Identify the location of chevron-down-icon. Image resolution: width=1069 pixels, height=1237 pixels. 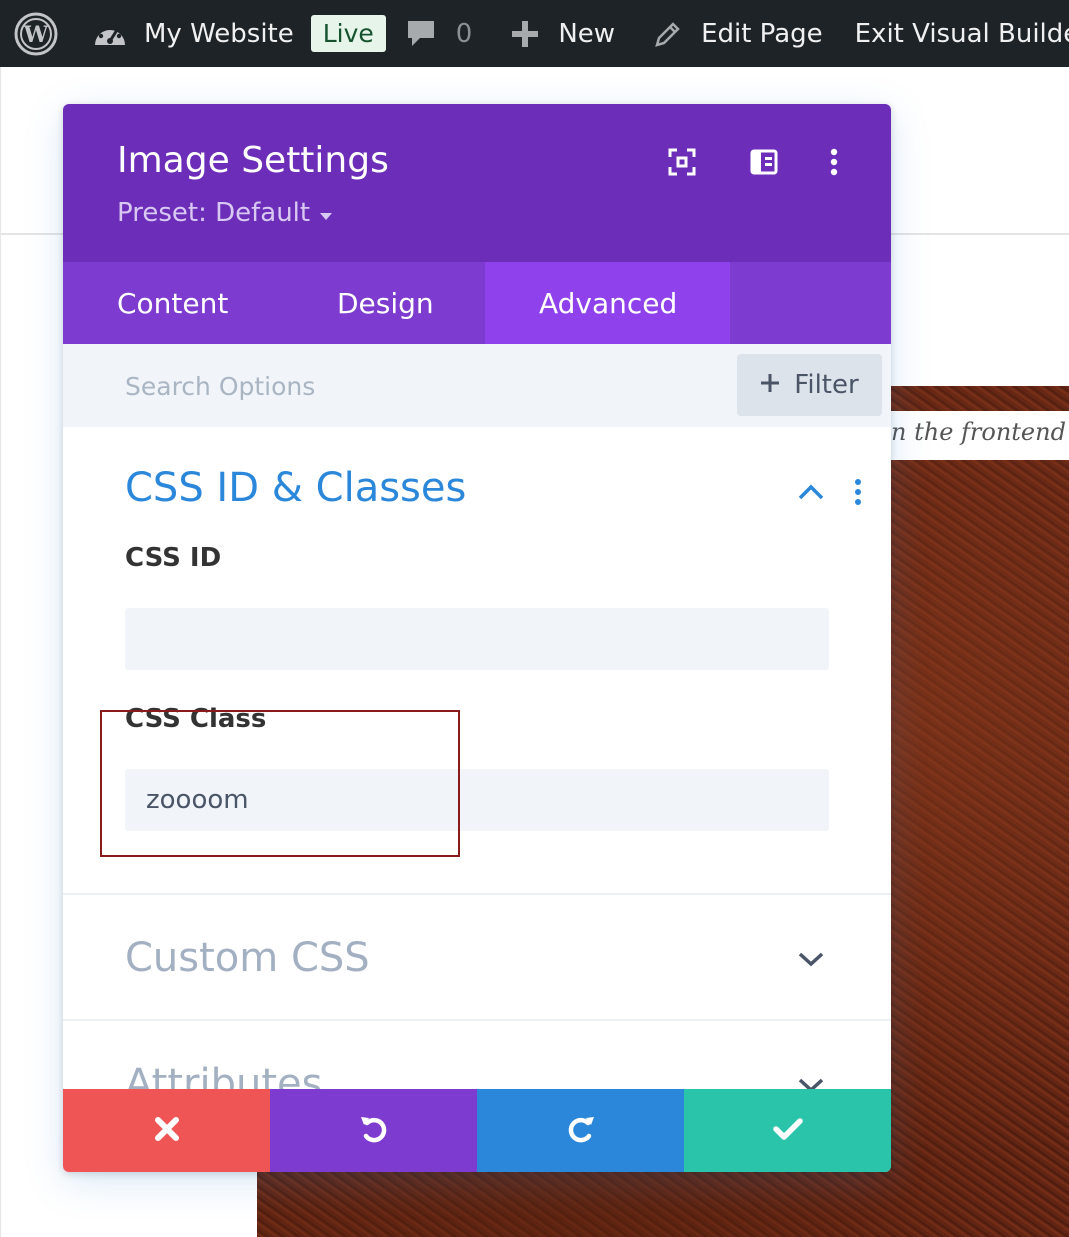
(811, 961).